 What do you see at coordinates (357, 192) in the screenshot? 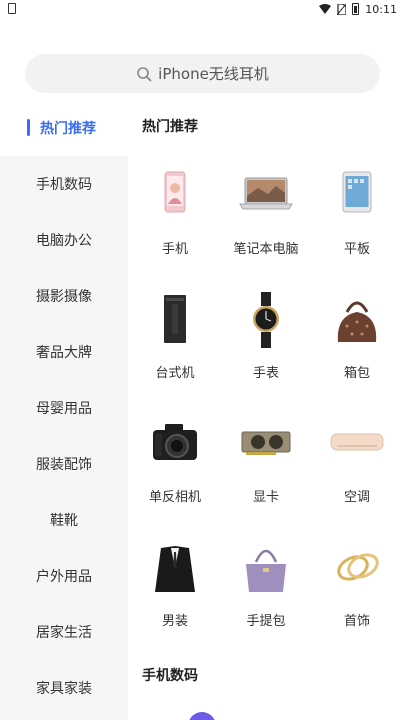
I see `tablet-icon` at bounding box center [357, 192].